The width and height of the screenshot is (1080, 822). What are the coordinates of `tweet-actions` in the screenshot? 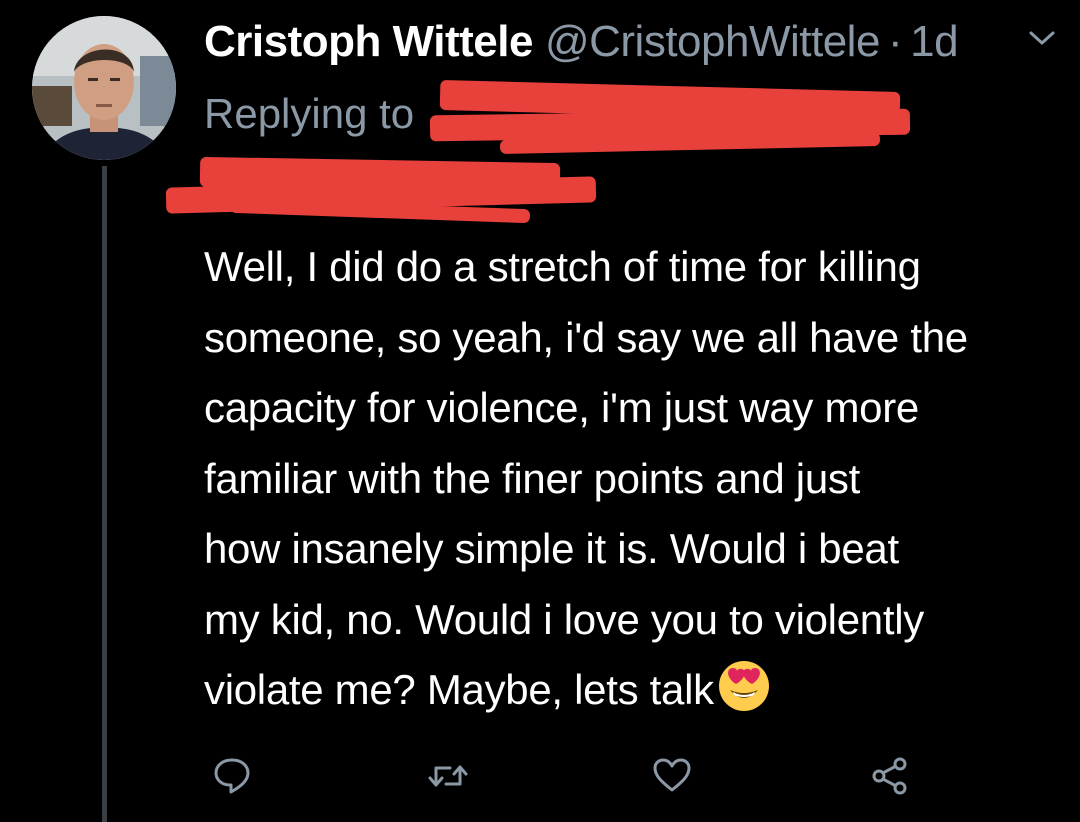 It's located at (540, 778).